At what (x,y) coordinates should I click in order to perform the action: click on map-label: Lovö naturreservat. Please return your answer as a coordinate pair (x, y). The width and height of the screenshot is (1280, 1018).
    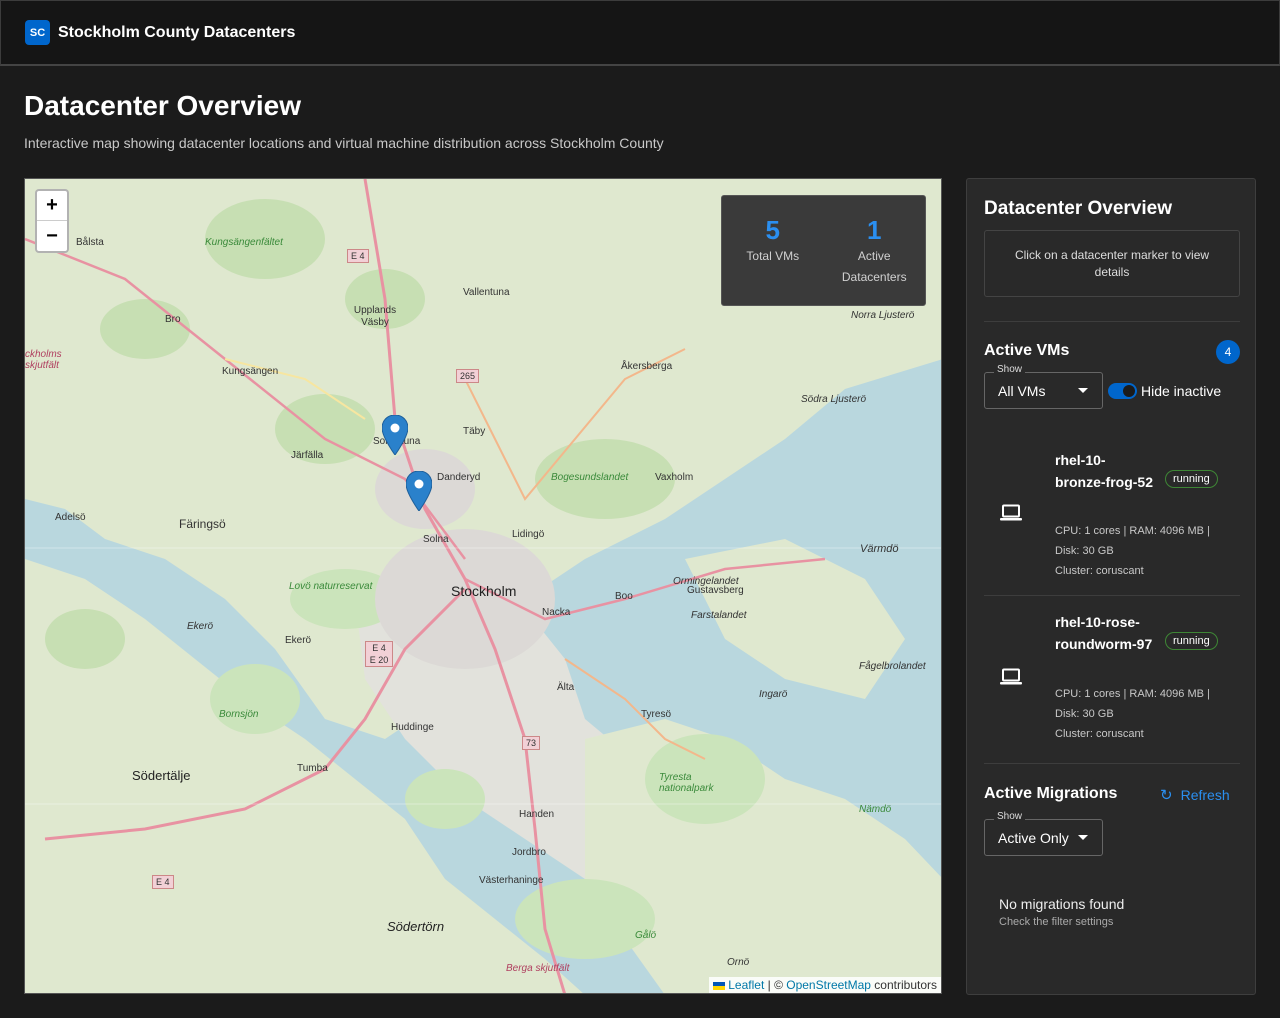
    Looking at the image, I should click on (331, 586).